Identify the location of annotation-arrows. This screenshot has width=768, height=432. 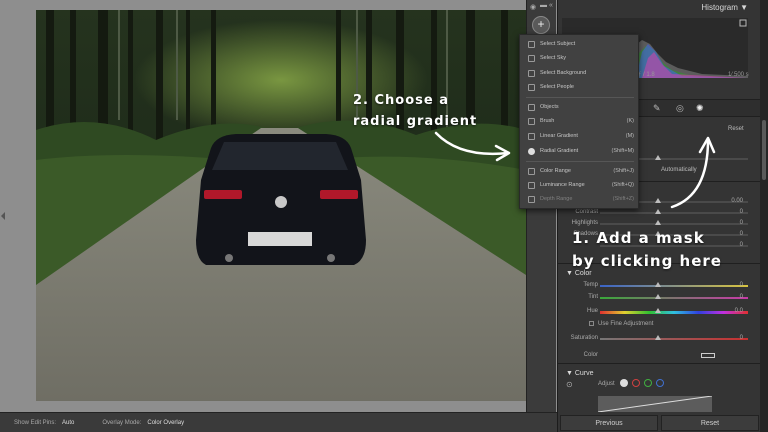
(575, 170).